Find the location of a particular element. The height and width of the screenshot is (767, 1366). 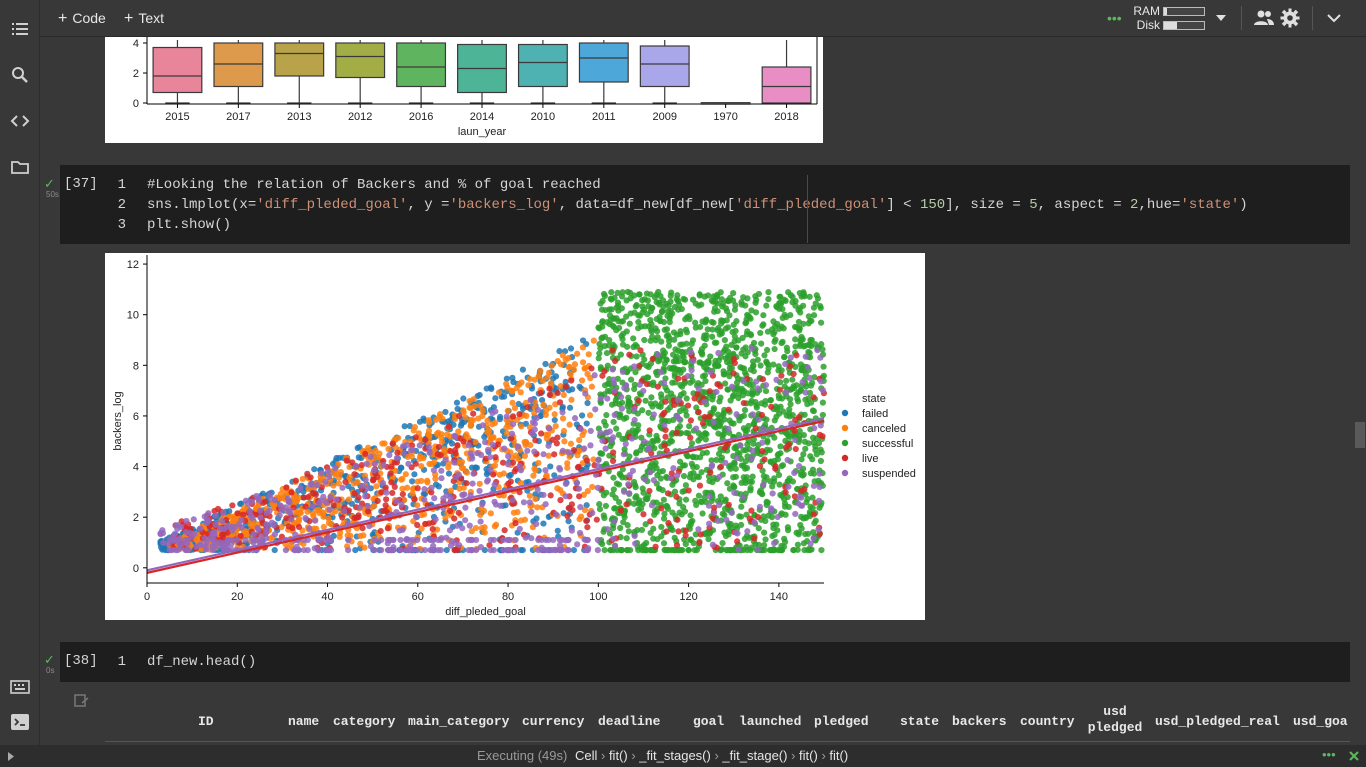

add-text-button: + Text is located at coordinates (144, 18).